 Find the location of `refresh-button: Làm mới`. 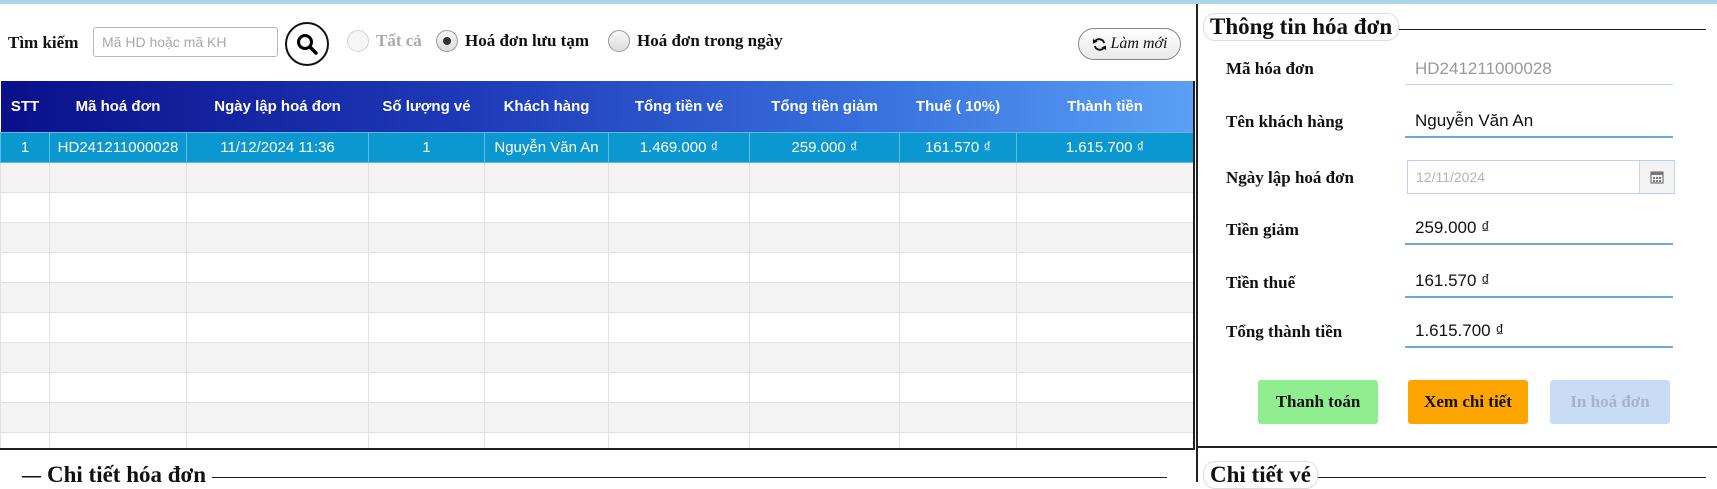

refresh-button: Làm mới is located at coordinates (1129, 44).